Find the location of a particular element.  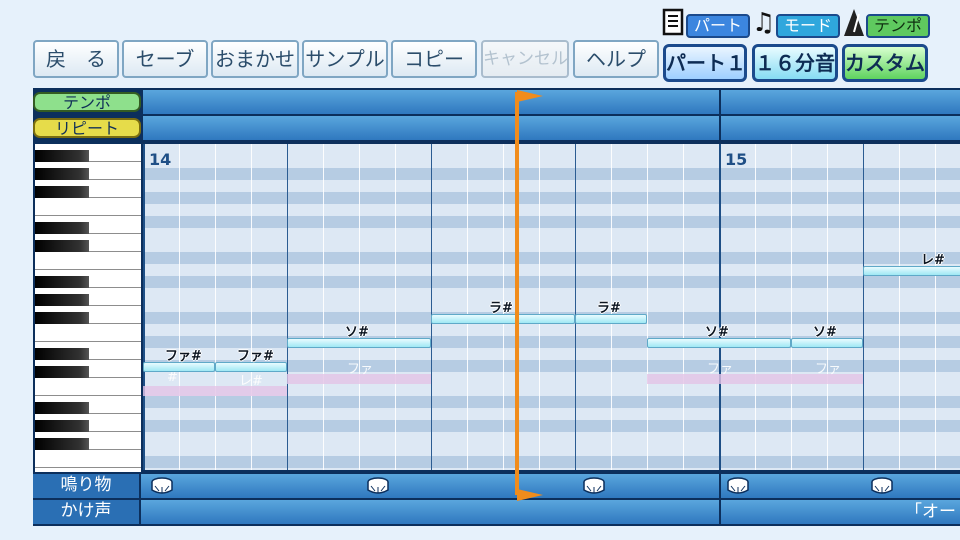

repeat-track-label: リピート is located at coordinates (87, 128).